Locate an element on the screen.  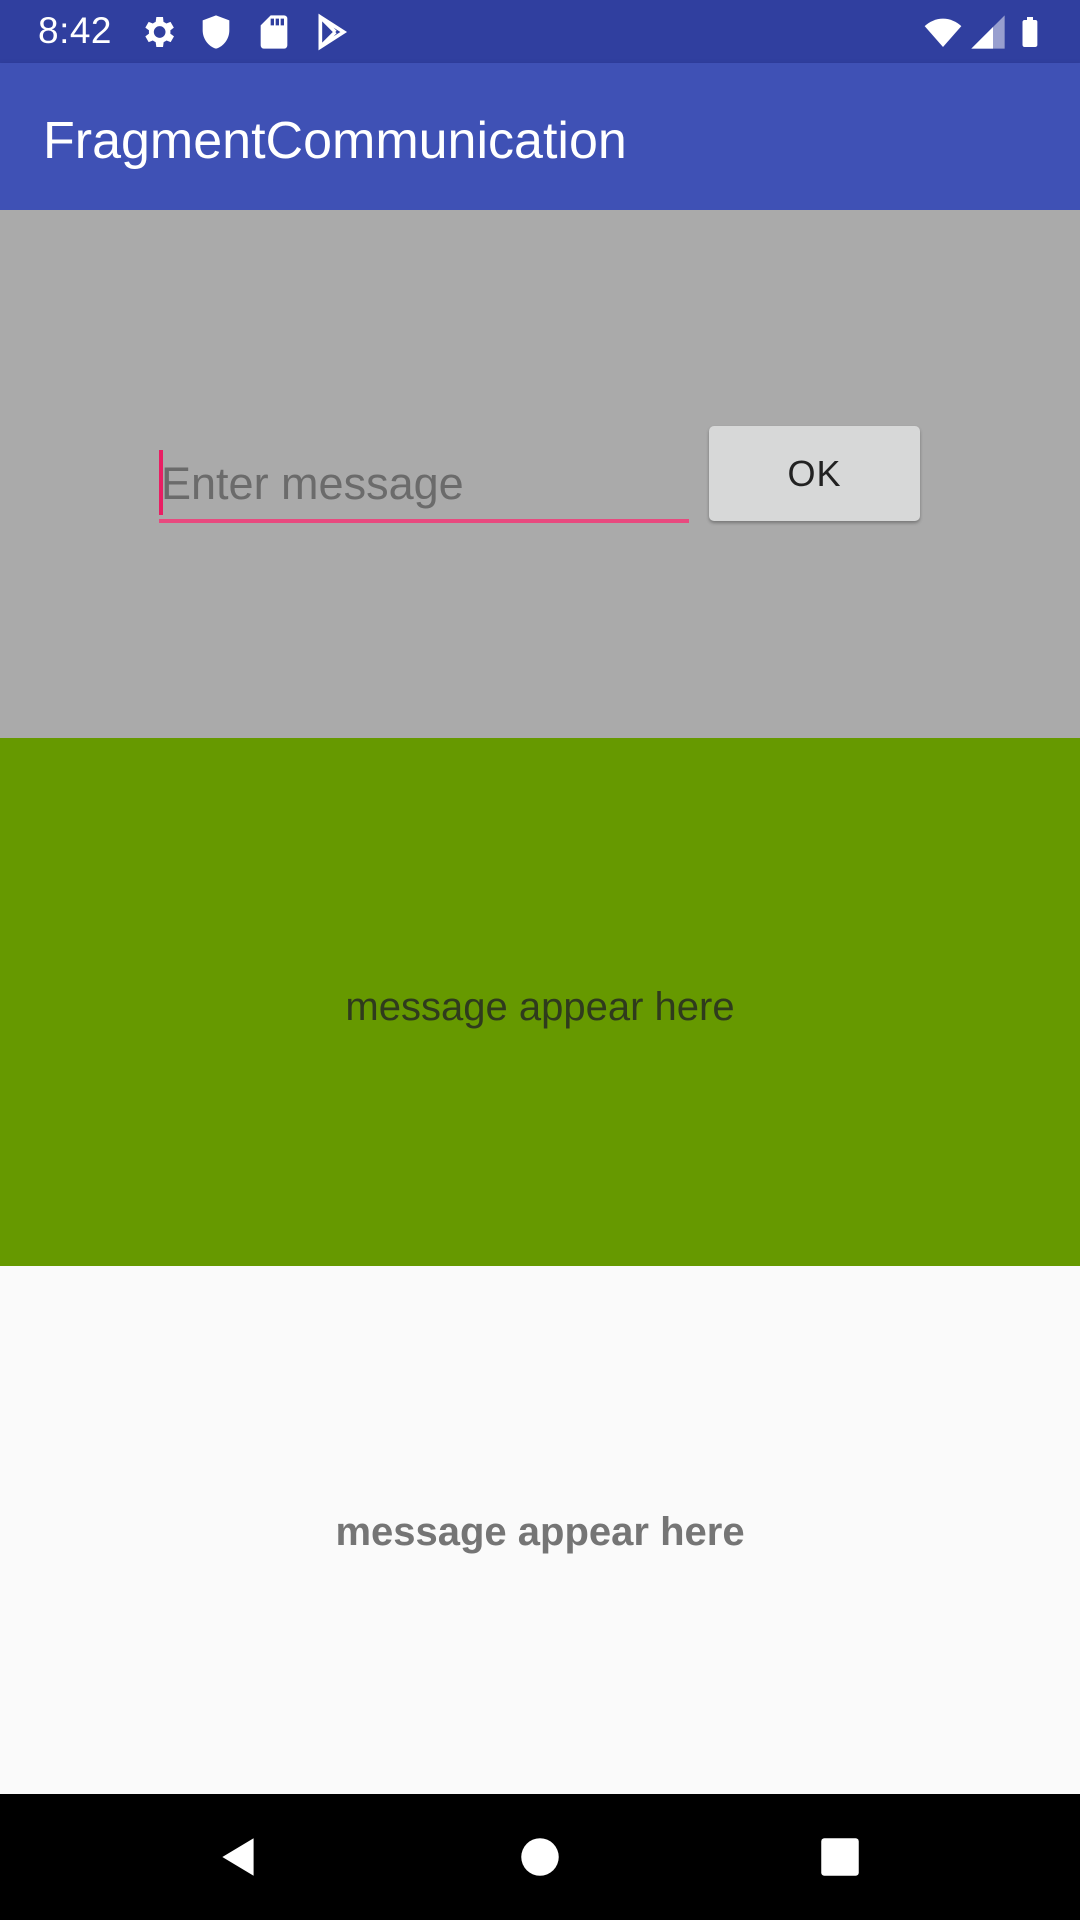
home-icon is located at coordinates (540, 1857).